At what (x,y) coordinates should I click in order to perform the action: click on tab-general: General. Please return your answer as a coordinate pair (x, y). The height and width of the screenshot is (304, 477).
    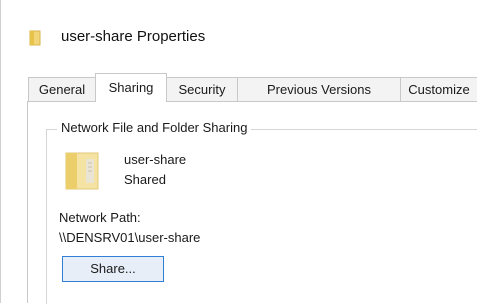
    Looking at the image, I should click on (62, 89).